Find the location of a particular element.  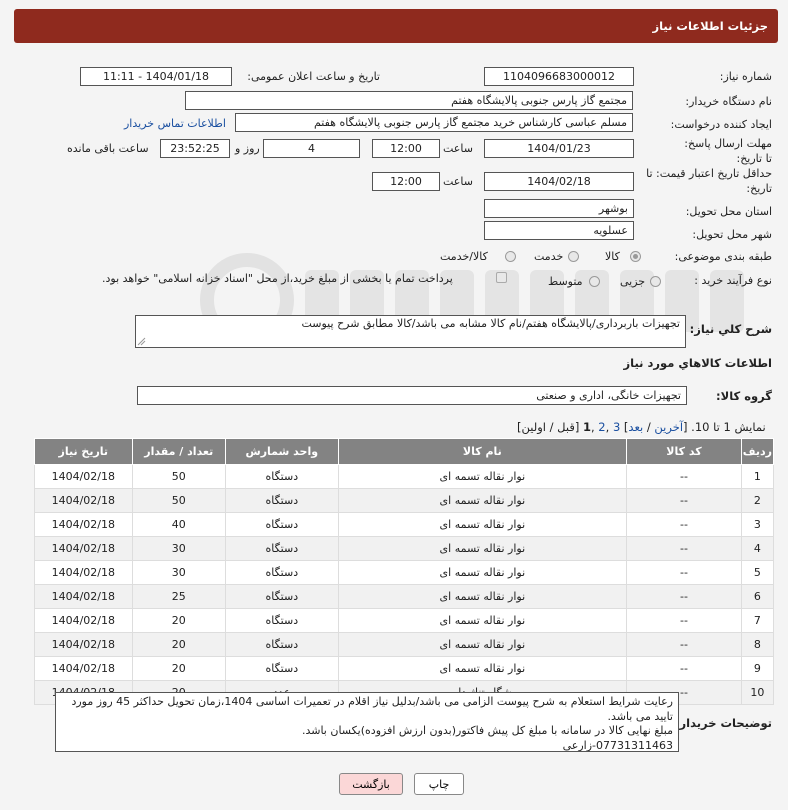

process-option-medium: متوسط is located at coordinates (565, 281).